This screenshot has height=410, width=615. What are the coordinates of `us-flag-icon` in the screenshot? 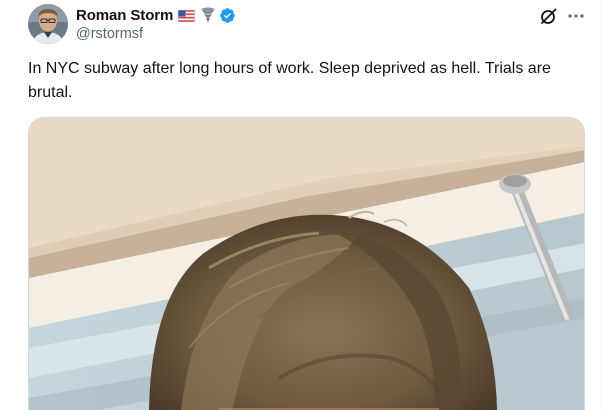 It's located at (187, 16).